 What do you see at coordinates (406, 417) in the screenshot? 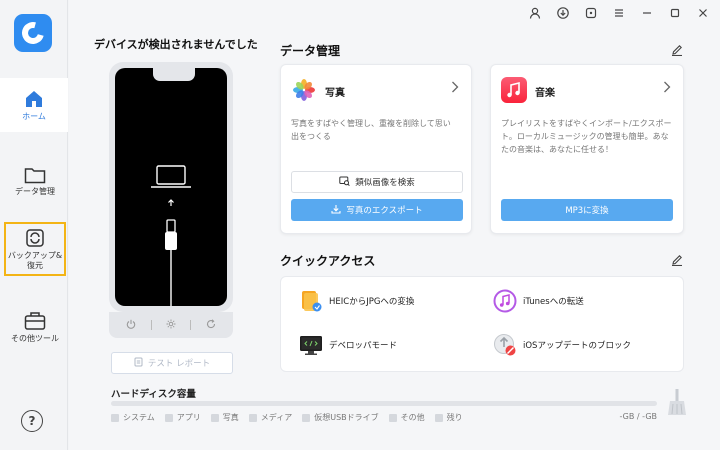
I see `legend-item: その他` at bounding box center [406, 417].